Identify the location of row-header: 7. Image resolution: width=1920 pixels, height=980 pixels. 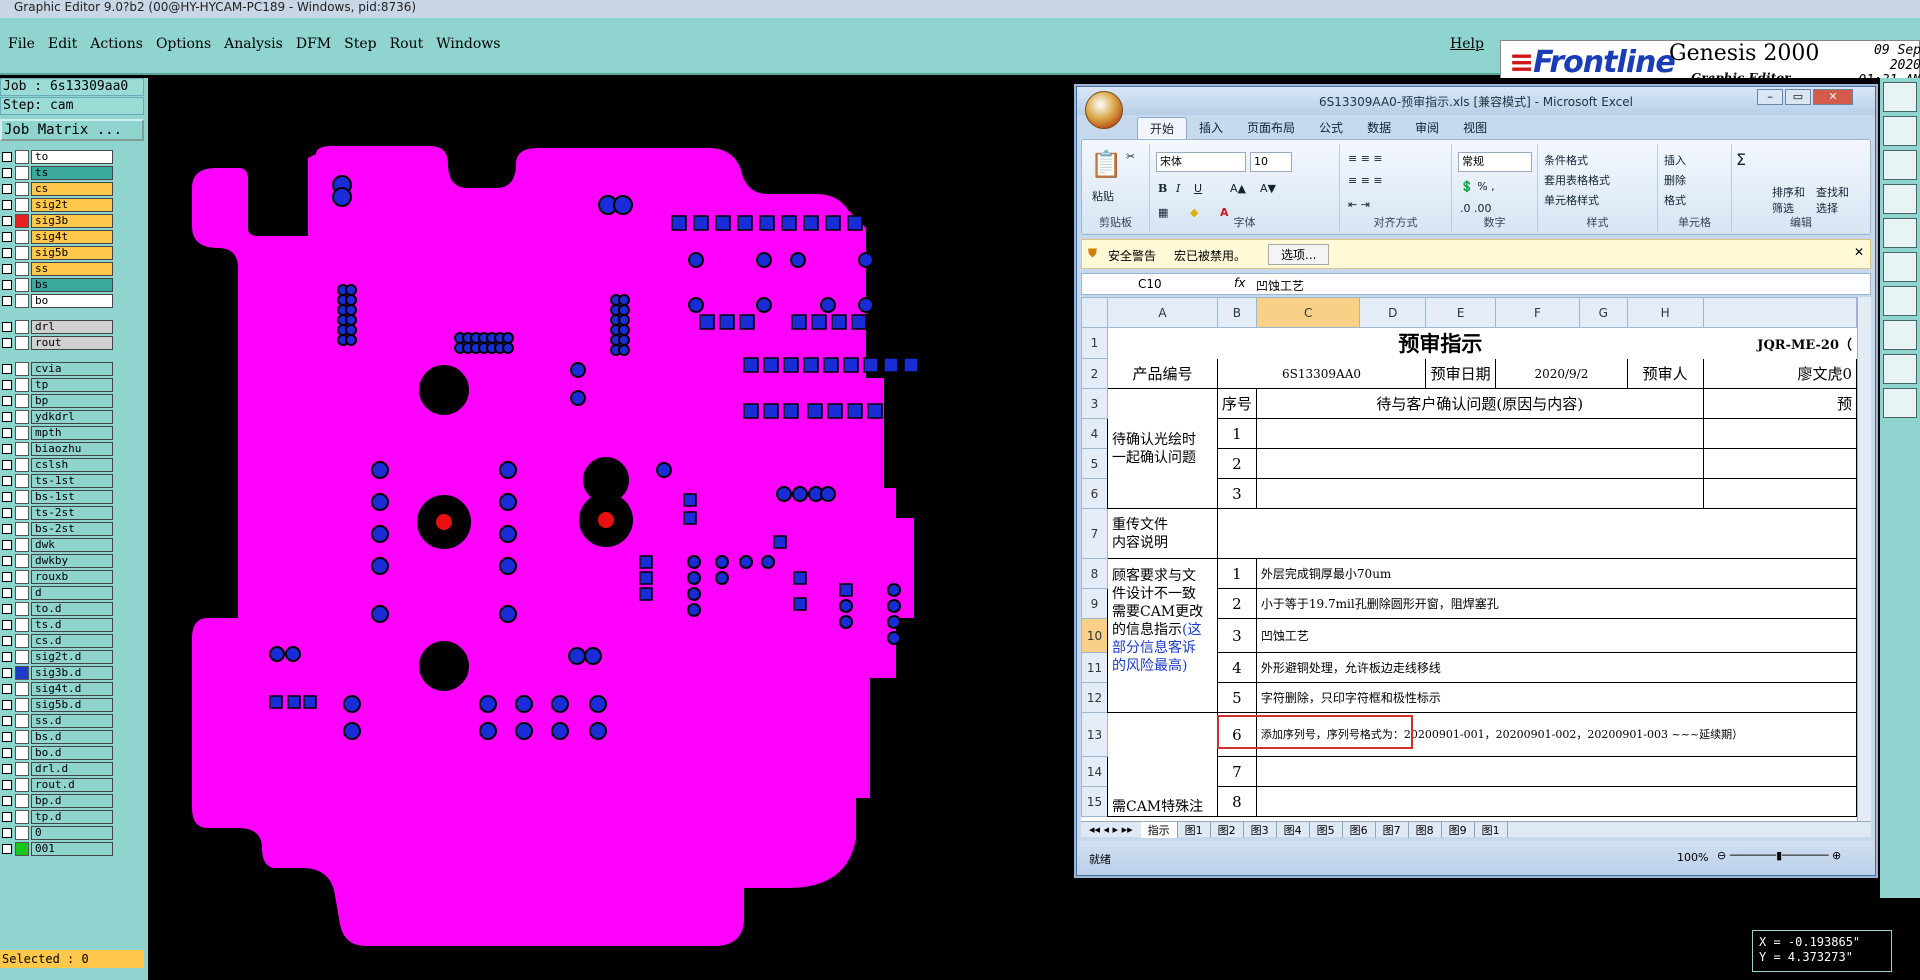
(1094, 533).